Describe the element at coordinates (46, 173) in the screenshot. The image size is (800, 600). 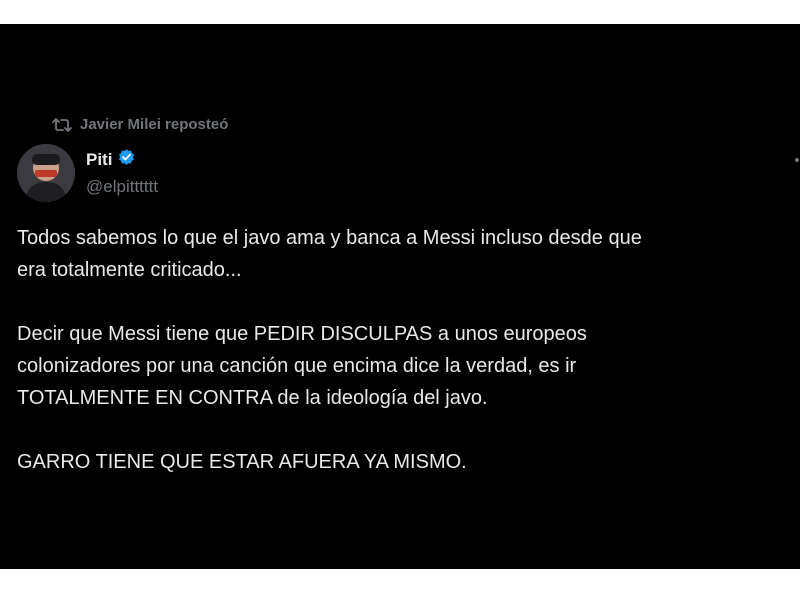
I see `avatar` at that location.